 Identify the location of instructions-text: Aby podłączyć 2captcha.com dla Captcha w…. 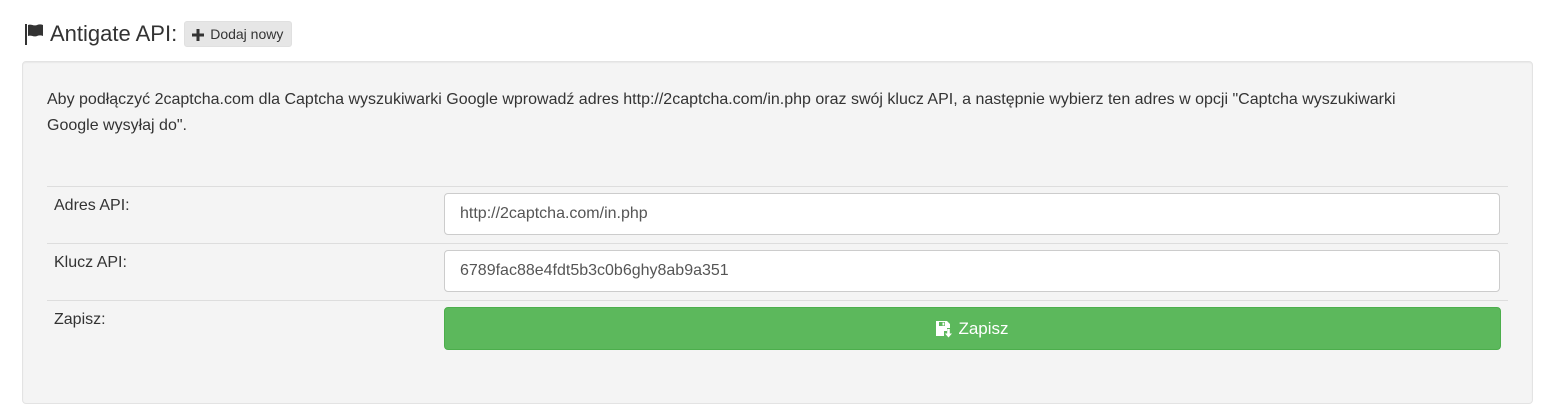
(721, 112).